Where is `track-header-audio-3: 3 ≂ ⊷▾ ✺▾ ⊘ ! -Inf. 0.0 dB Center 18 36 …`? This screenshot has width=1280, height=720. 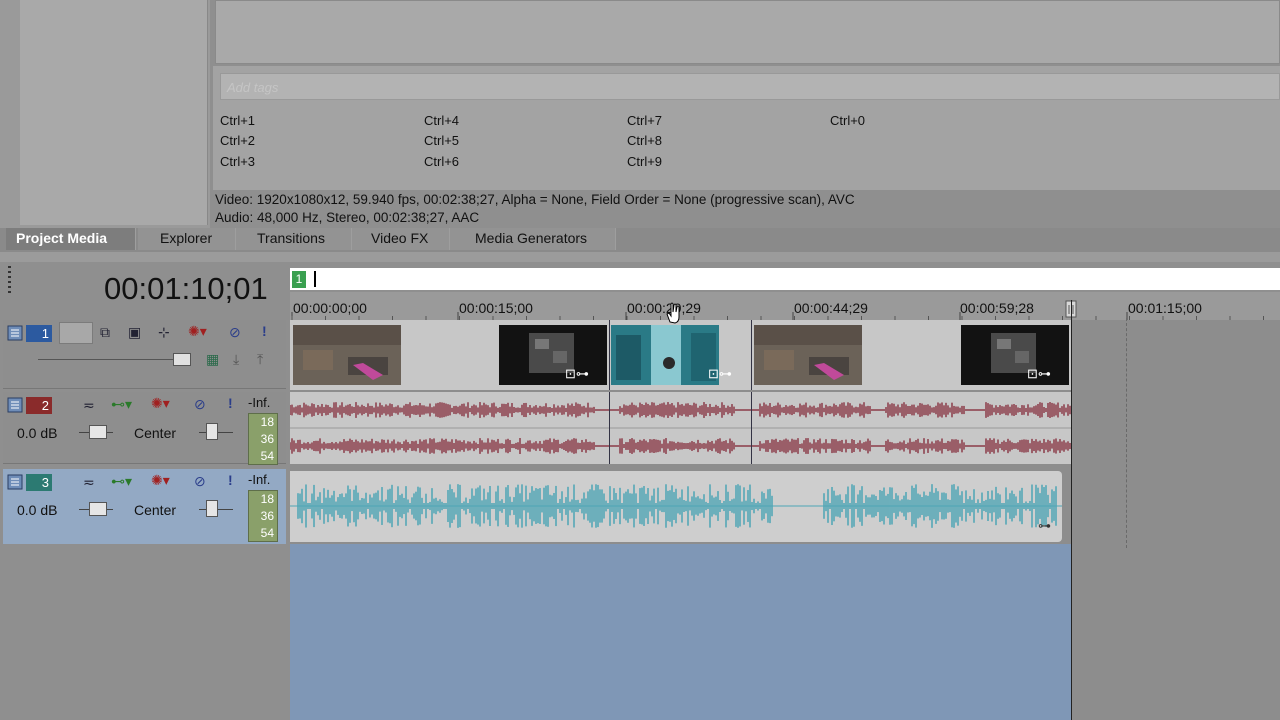
track-header-audio-3: 3 ≂ ⊷▾ ✺▾ ⊘ ! -Inf. 0.0 dB Center 18 36 … is located at coordinates (144, 506).